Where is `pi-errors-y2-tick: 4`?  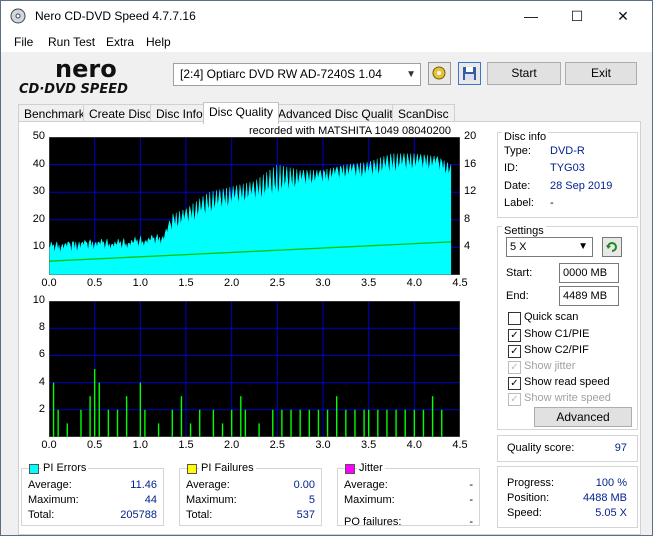
pi-errors-y2-tick: 4 is located at coordinates (467, 246).